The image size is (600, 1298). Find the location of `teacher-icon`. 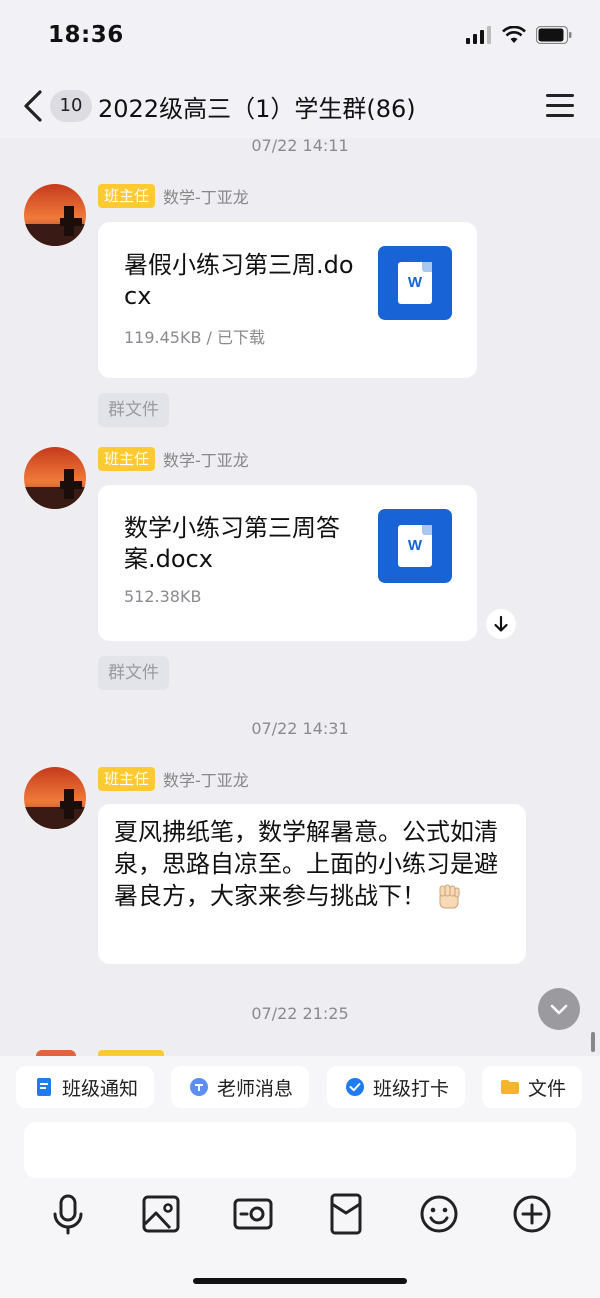

teacher-icon is located at coordinates (199, 1087).